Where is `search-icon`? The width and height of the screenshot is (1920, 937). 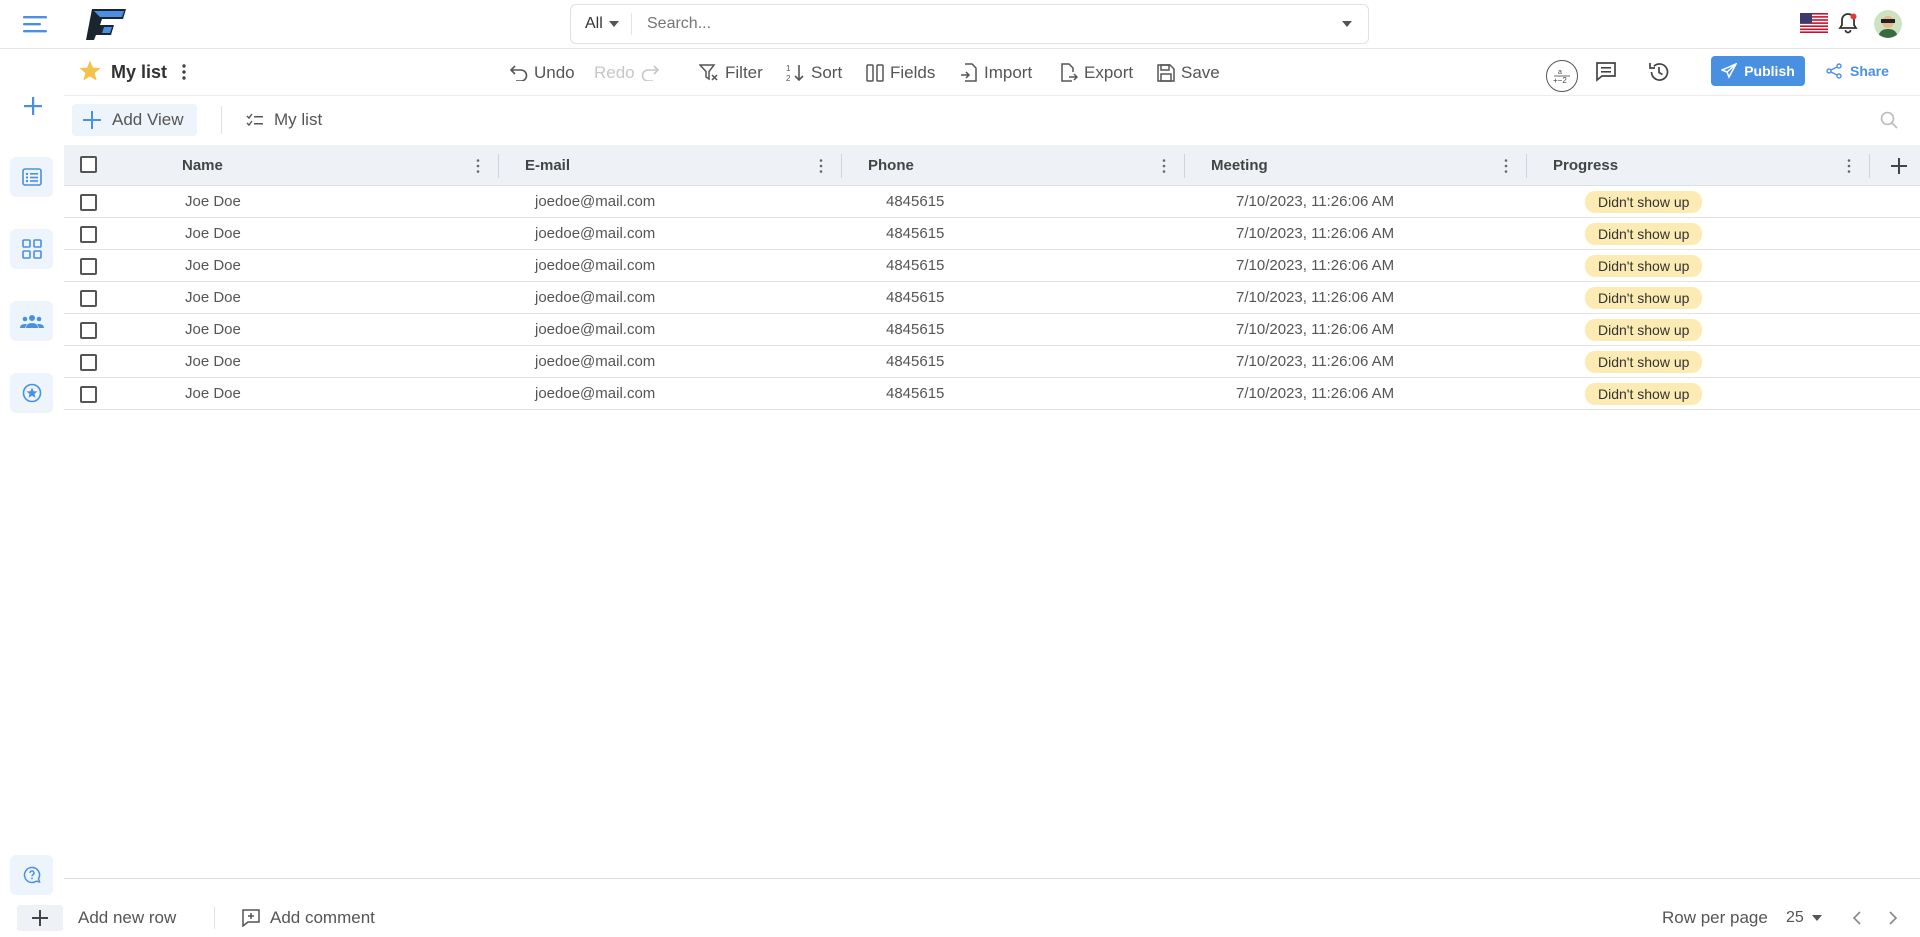
search-icon is located at coordinates (1889, 120).